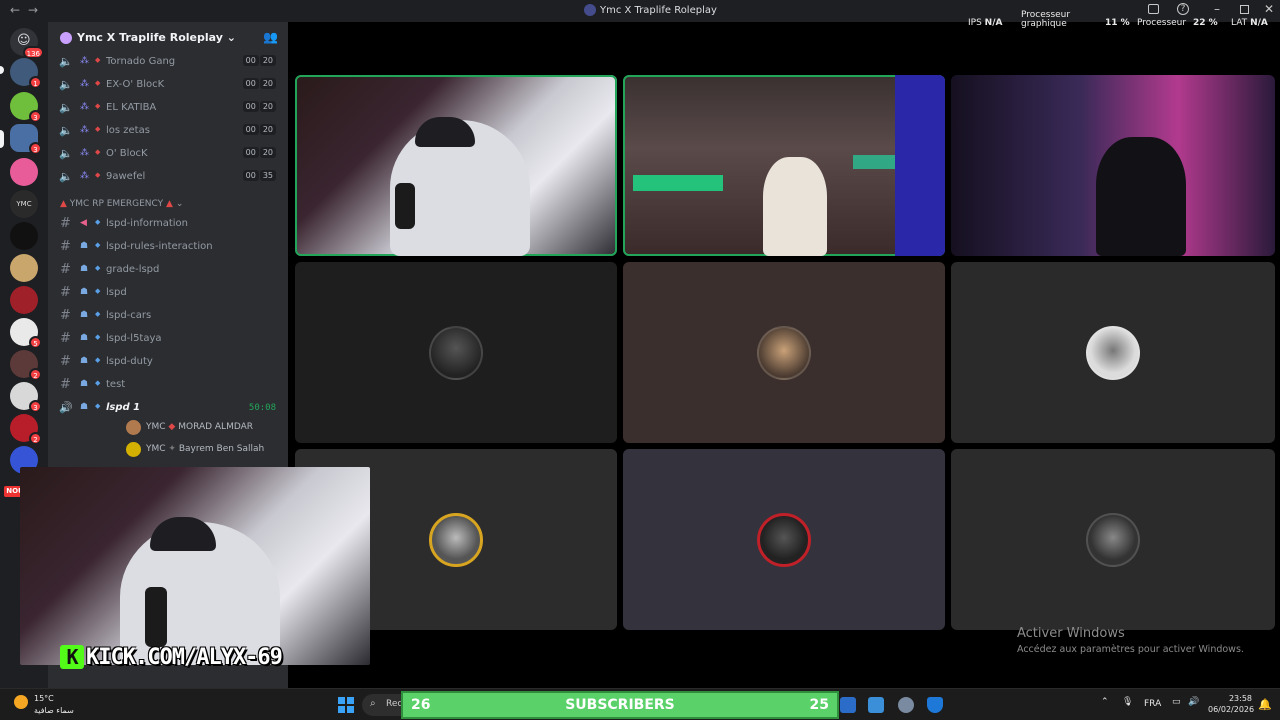  I want to click on video-person, so click(1141, 196).